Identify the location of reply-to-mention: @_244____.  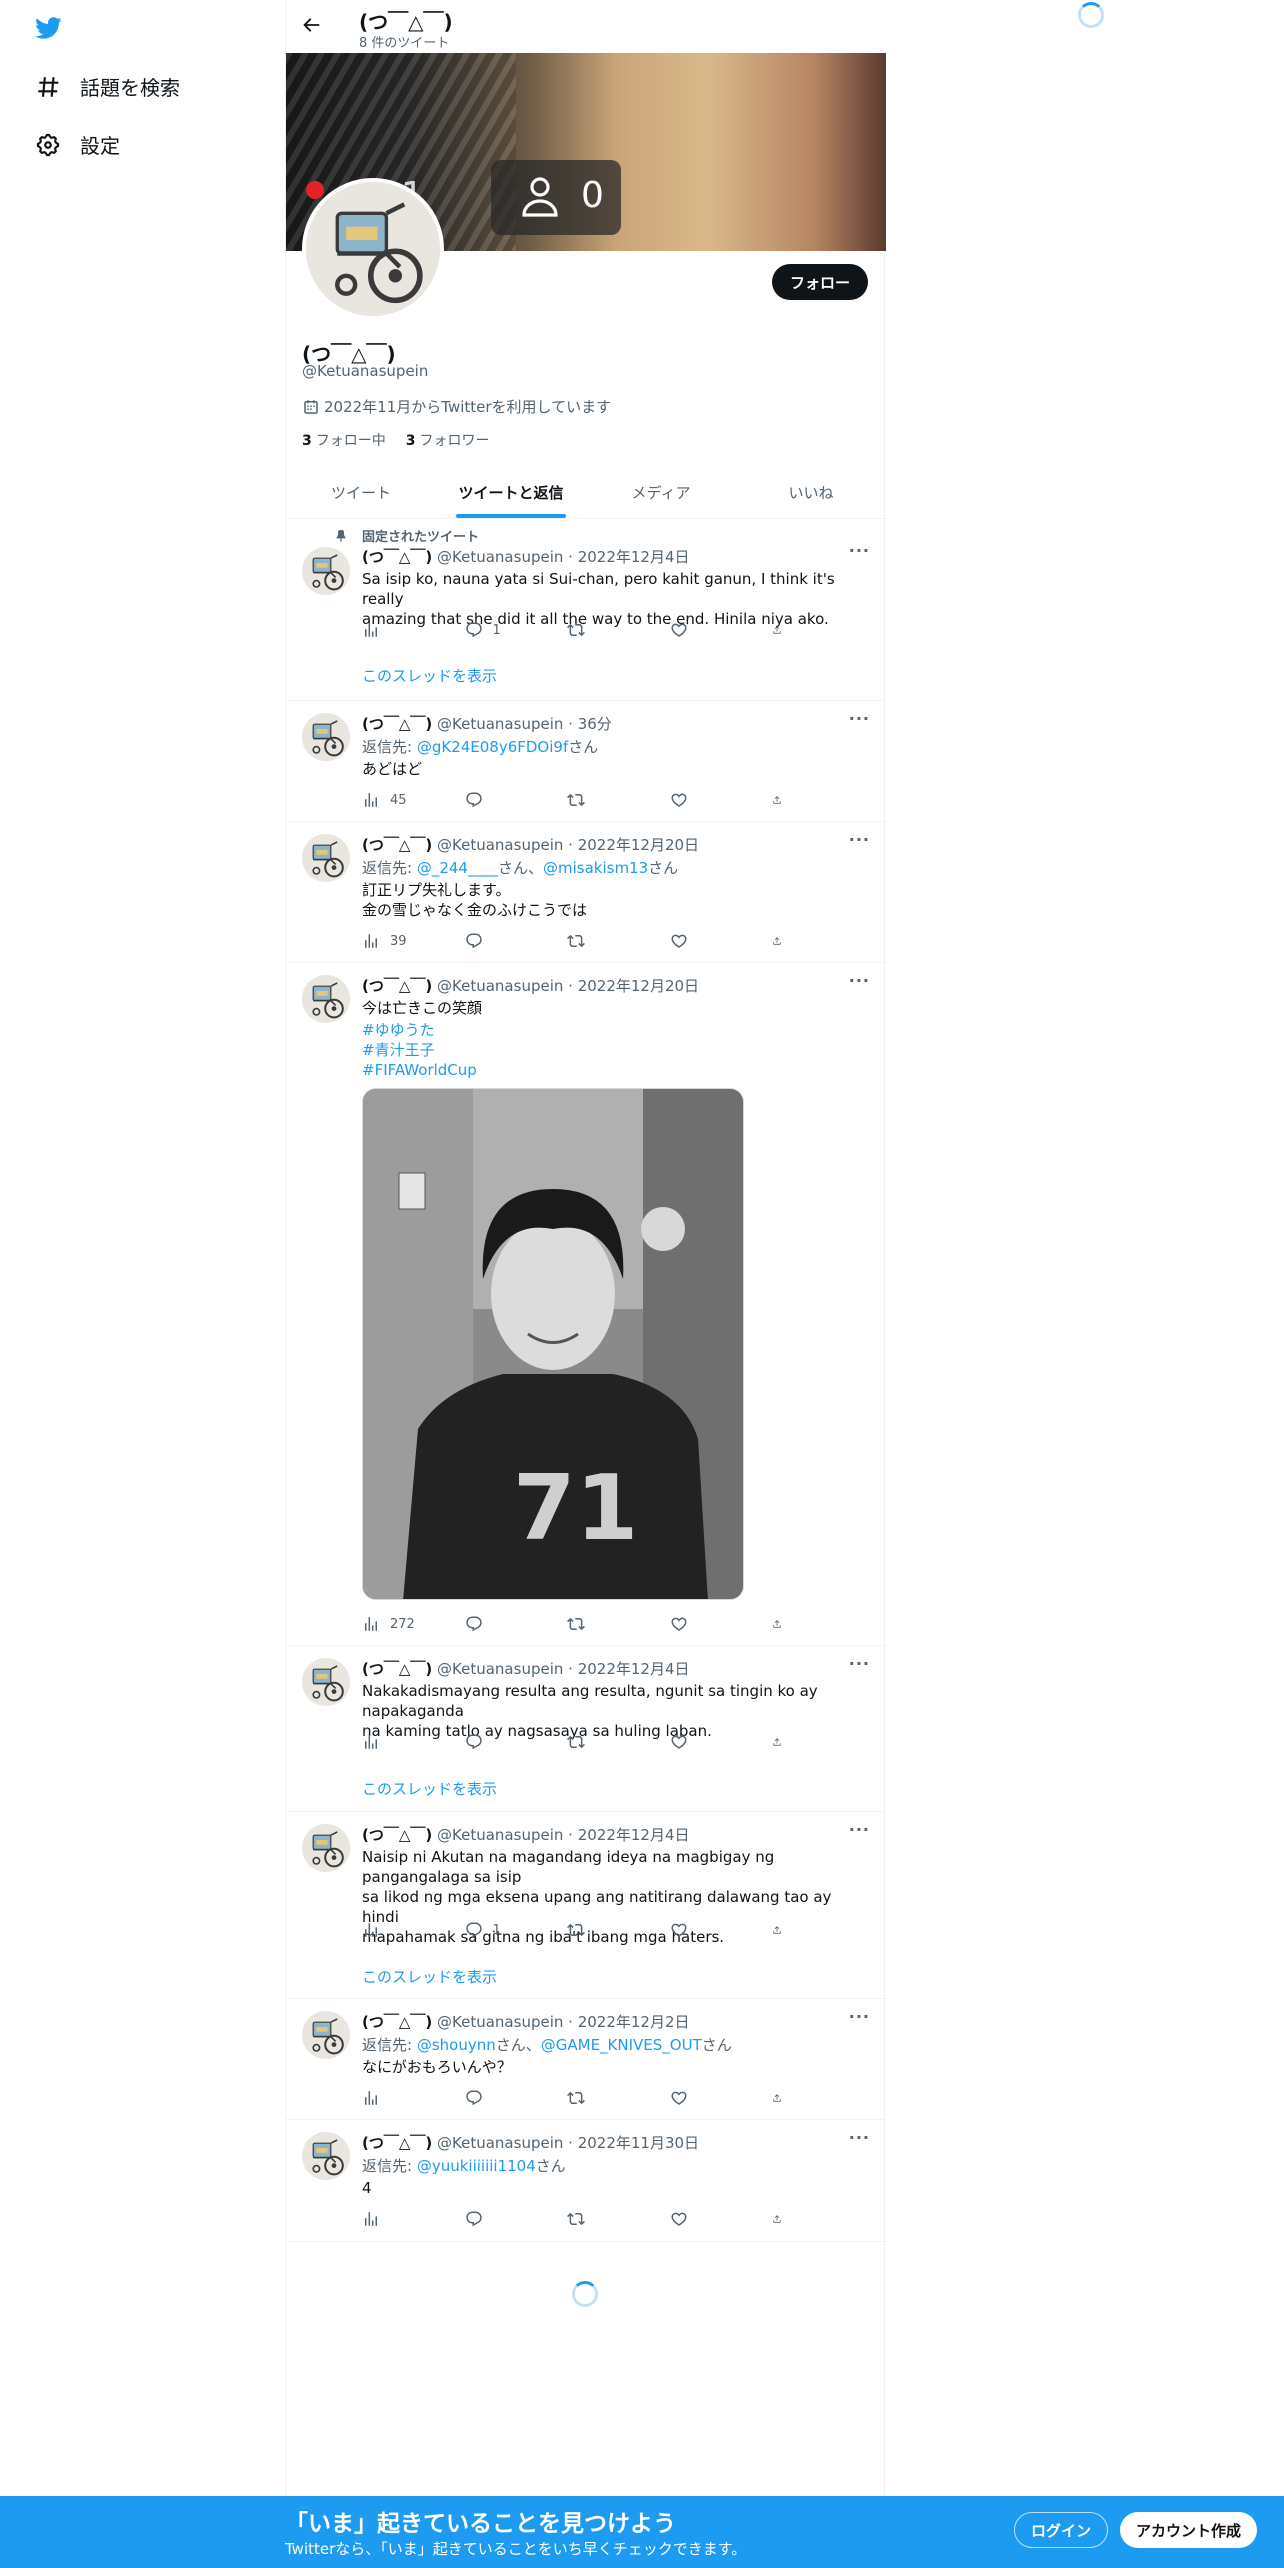
(457, 868).